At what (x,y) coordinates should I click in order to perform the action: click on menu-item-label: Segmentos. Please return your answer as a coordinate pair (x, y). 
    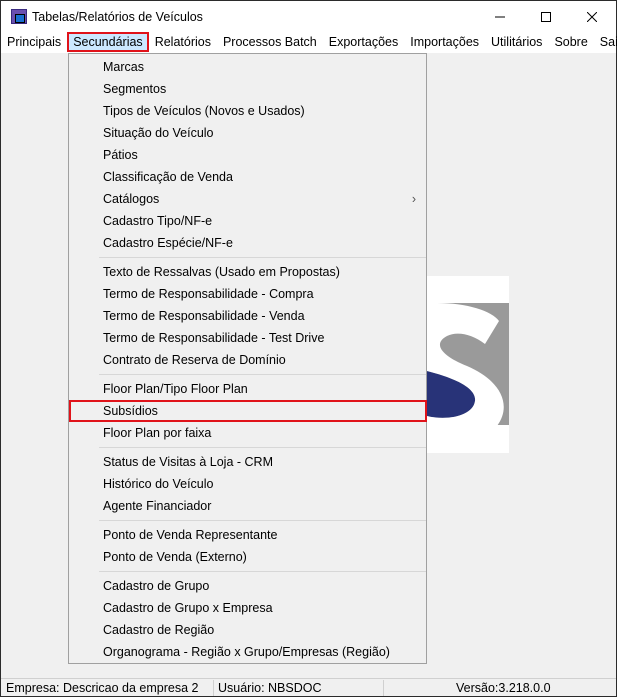
    Looking at the image, I should click on (135, 89).